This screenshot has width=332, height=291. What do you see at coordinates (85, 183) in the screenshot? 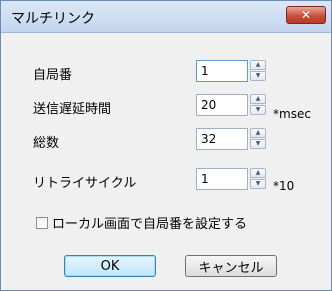
I see `retry-cycle-label: リトライサイクル` at bounding box center [85, 183].